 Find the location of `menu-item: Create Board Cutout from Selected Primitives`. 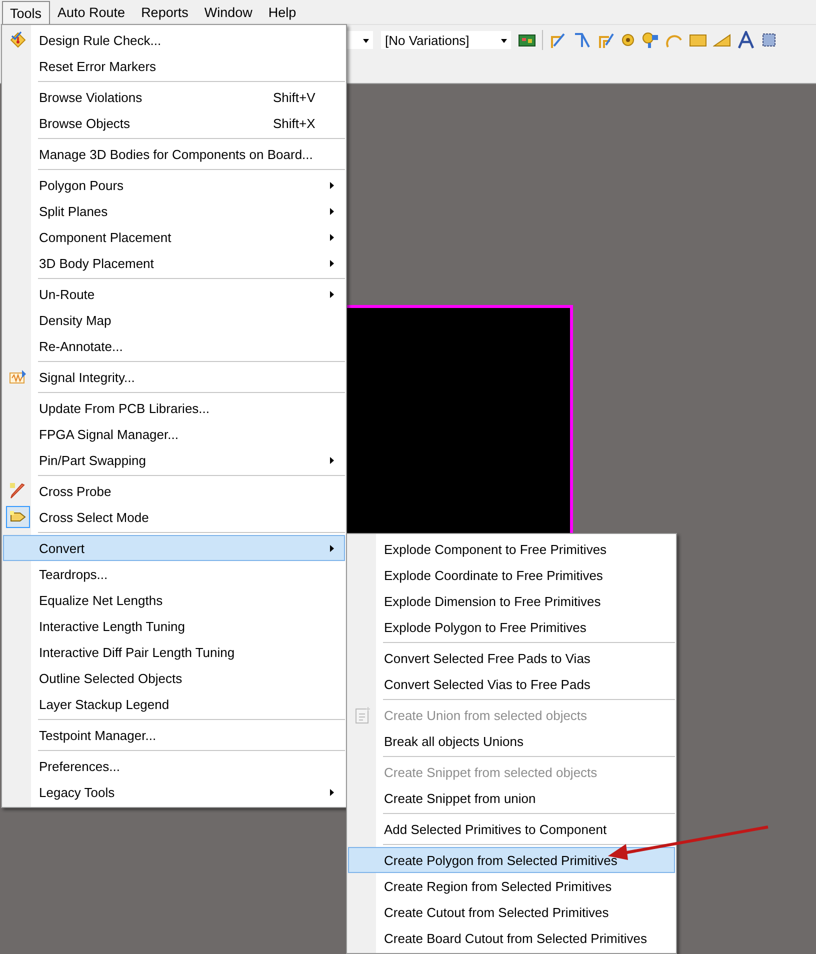

menu-item: Create Board Cutout from Selected Primitives is located at coordinates (511, 938).